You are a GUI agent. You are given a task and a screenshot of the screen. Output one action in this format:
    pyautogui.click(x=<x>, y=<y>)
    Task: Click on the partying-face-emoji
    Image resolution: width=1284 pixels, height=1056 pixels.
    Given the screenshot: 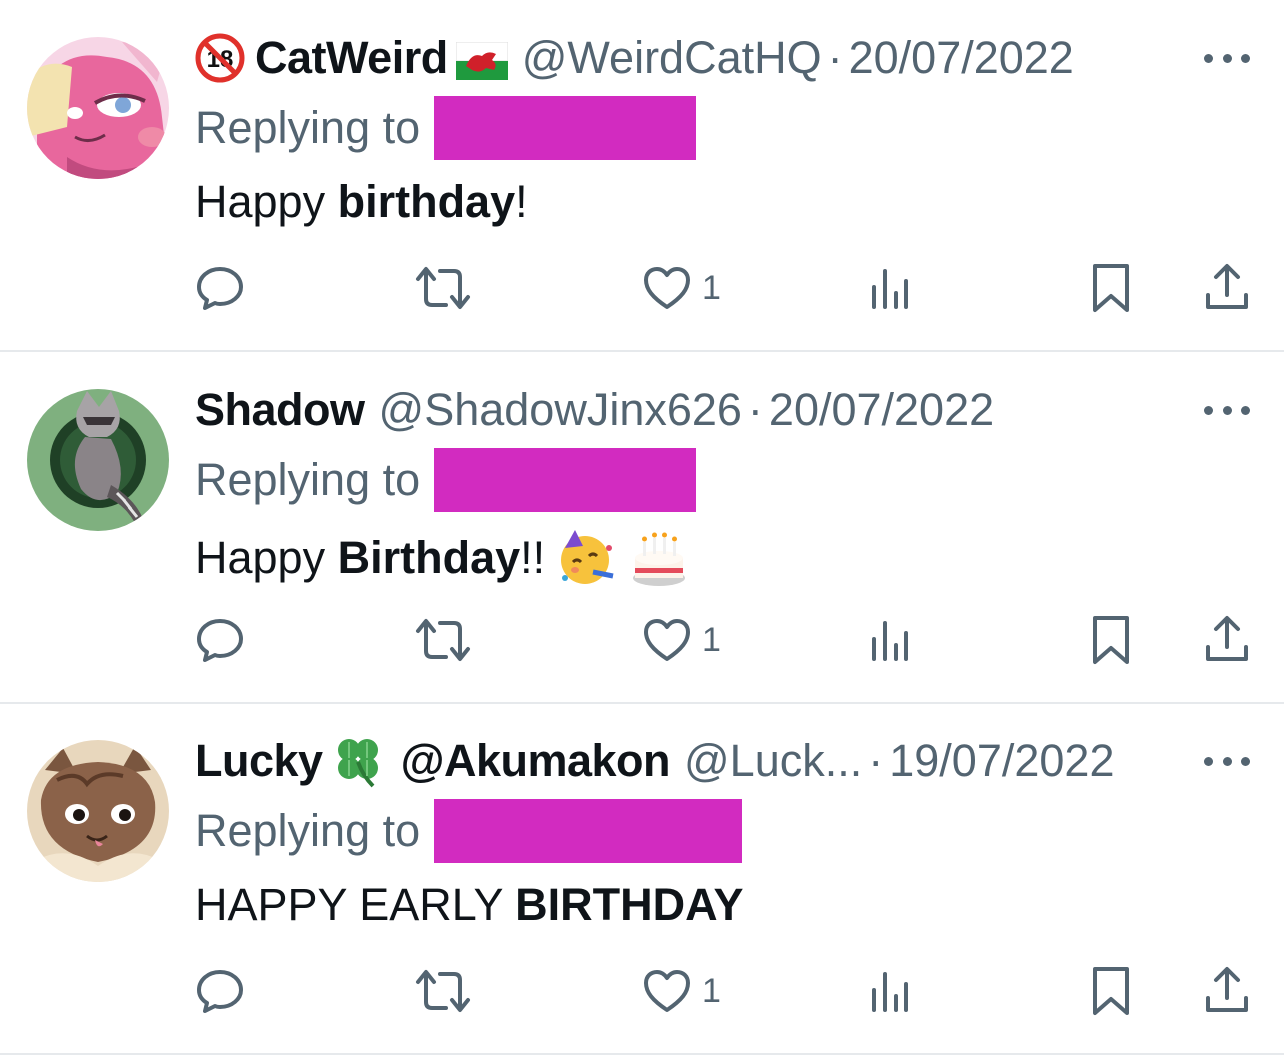 What is the action you would take?
    pyautogui.click(x=587, y=558)
    